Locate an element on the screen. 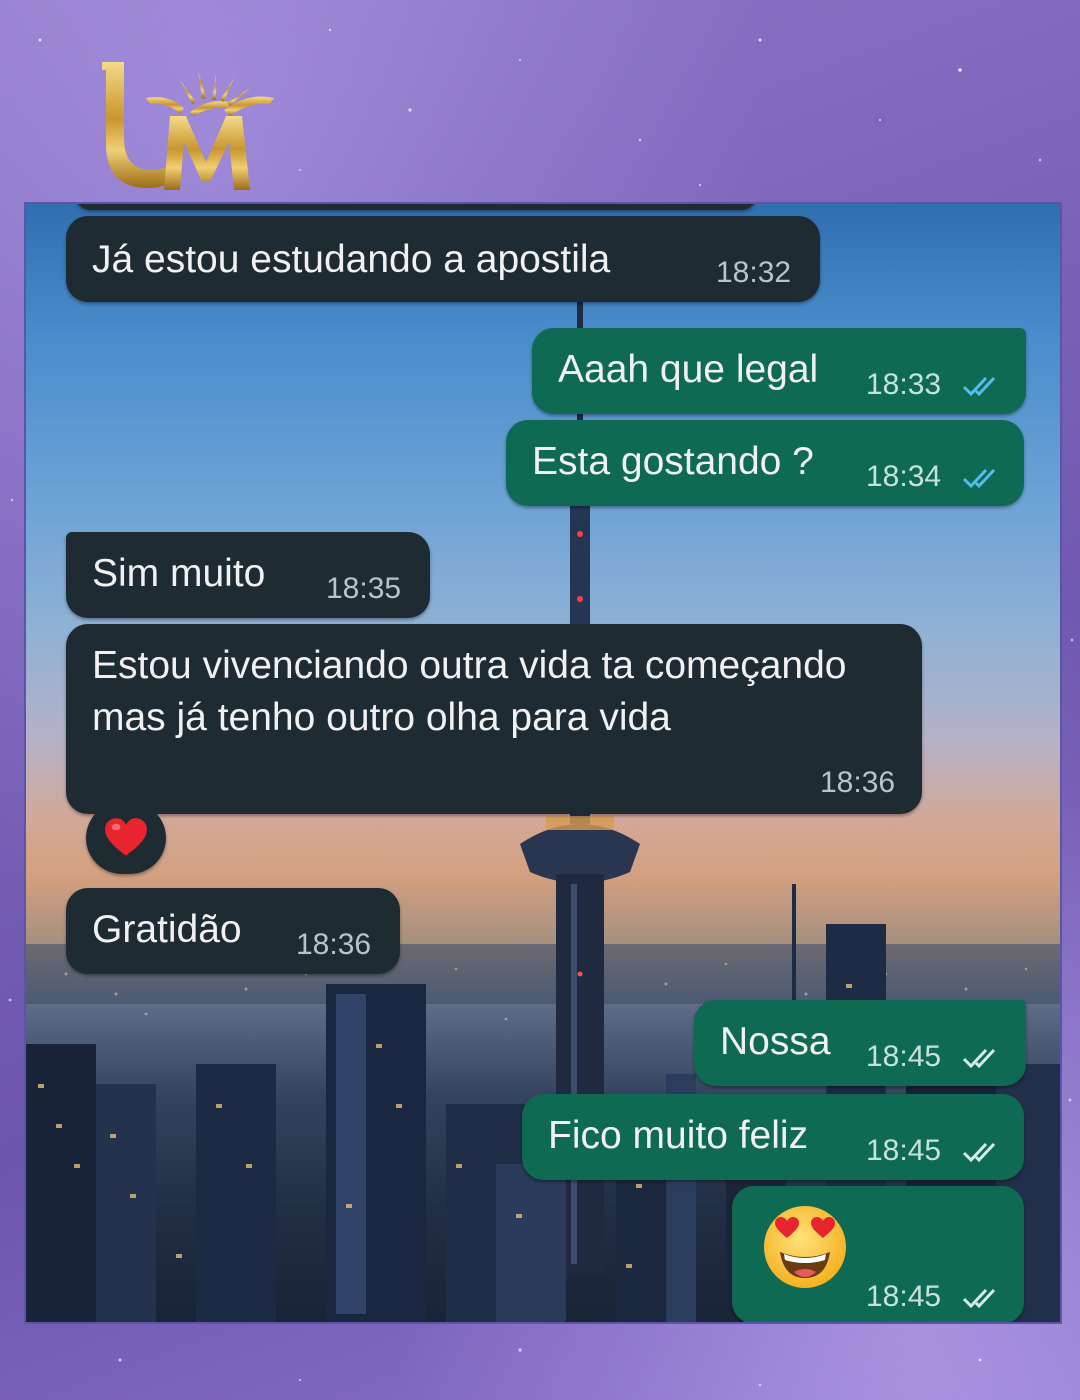 The width and height of the screenshot is (1080, 1400). message-text: Nossa is located at coordinates (775, 1041).